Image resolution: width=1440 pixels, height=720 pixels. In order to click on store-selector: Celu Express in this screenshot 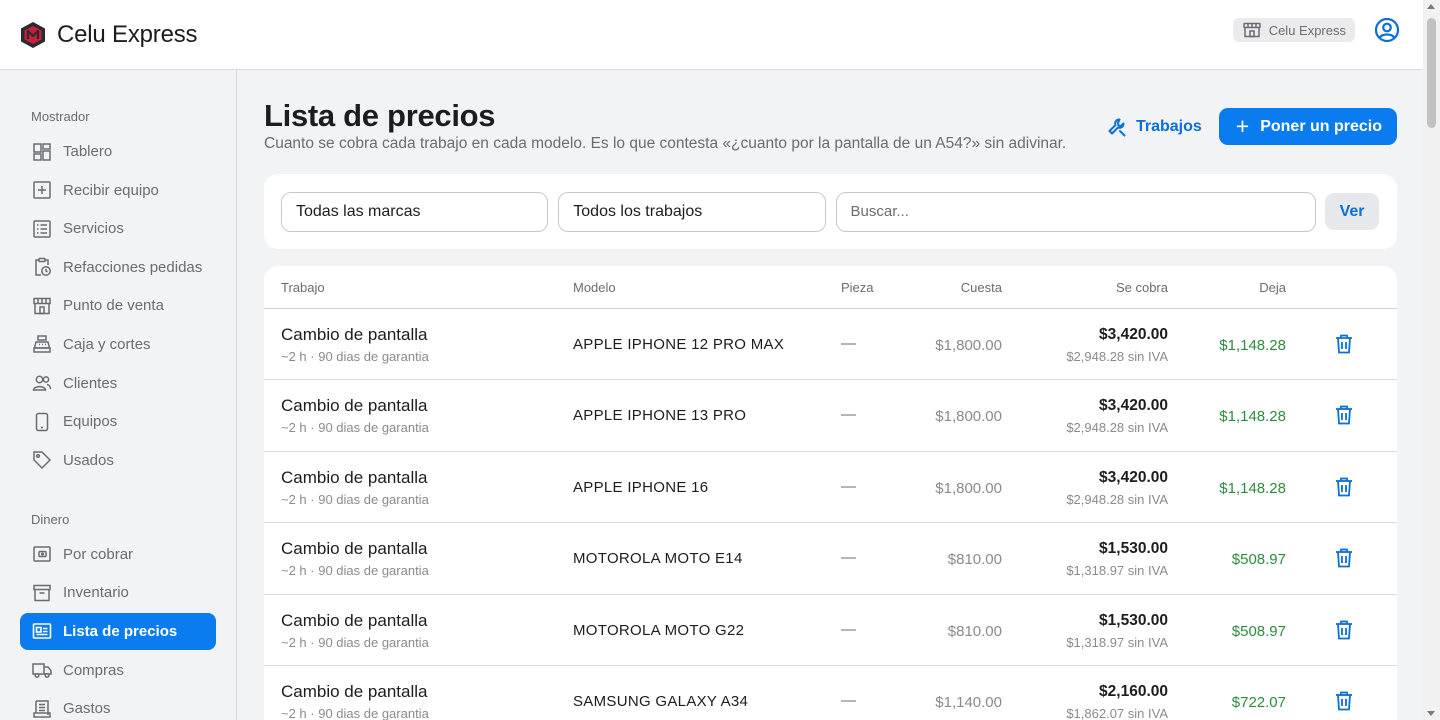, I will do `click(1293, 30)`.